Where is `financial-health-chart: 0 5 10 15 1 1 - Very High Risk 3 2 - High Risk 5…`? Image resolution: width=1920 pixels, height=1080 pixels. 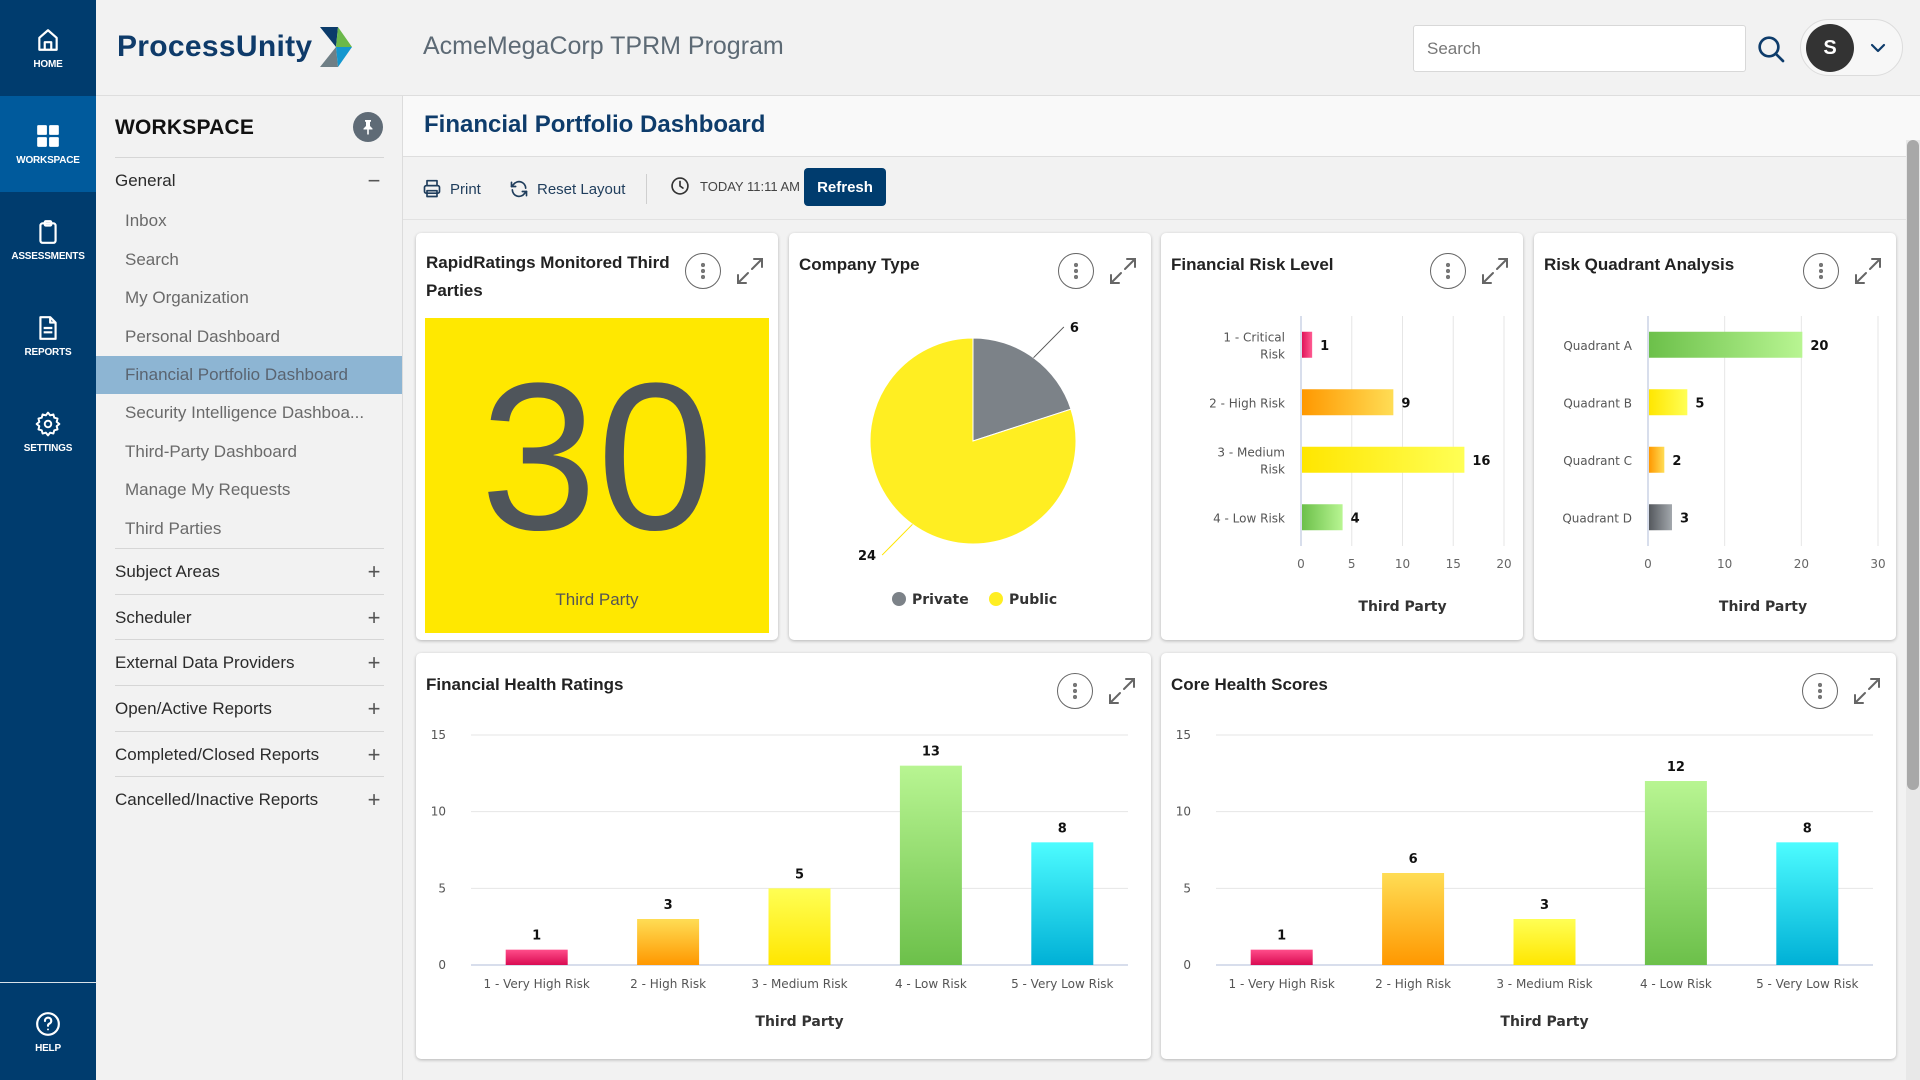
financial-health-chart: 0 5 10 15 1 1 - Very High Risk 3 2 - High Risk 5… is located at coordinates (779, 879).